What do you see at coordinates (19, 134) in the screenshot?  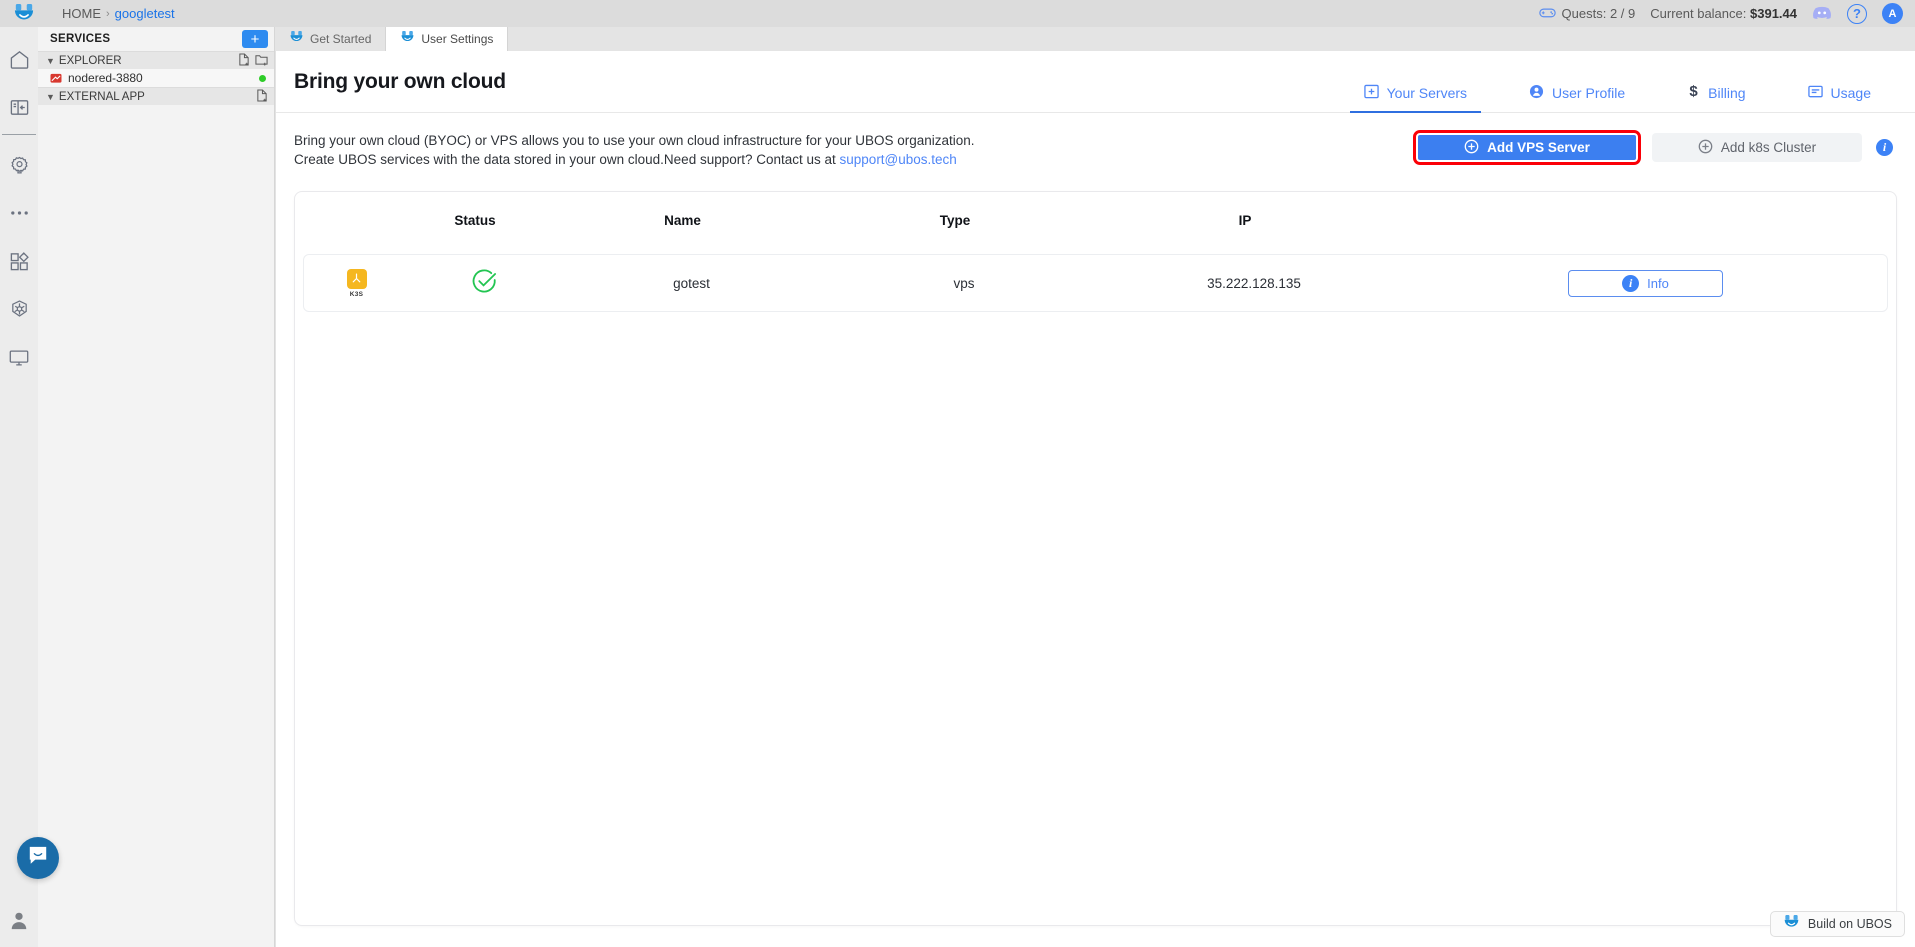 I see `rail-divider` at bounding box center [19, 134].